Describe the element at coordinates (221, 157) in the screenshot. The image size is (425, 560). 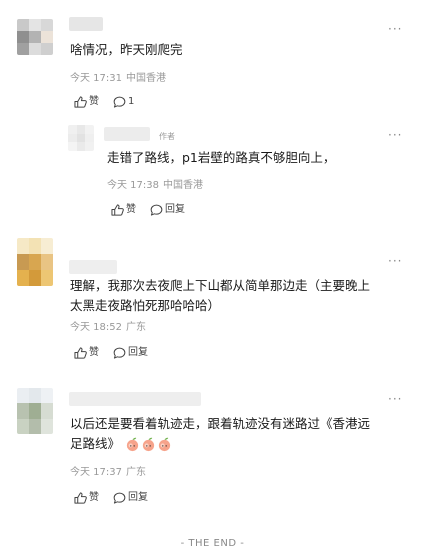
I see `comment-text: 走错了路线，p1岩壁的路真不够胆向上，` at that location.